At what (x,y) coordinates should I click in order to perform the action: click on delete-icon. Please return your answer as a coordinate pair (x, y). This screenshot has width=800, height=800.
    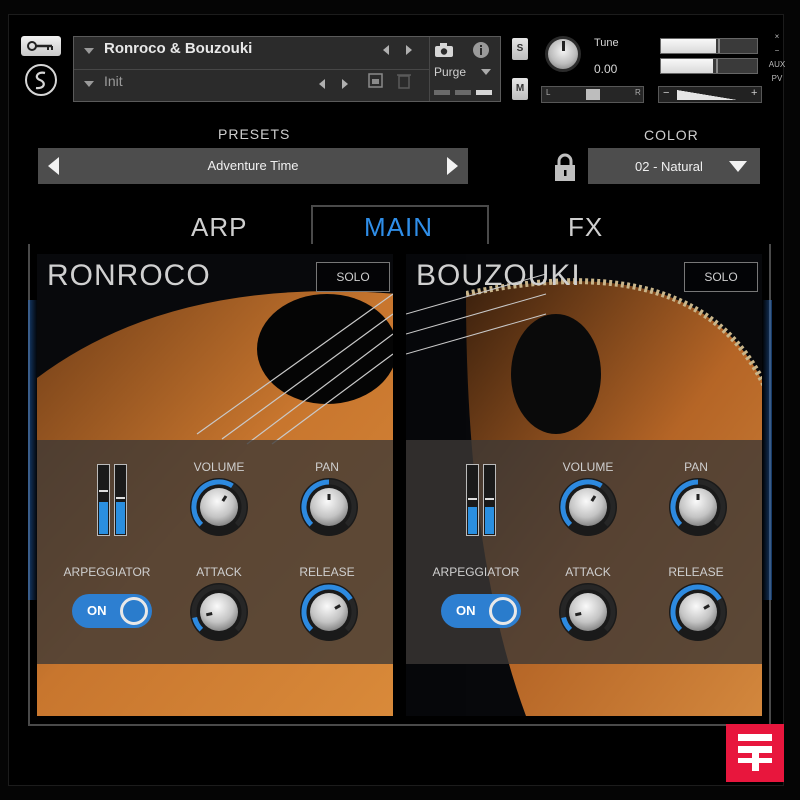
    Looking at the image, I should click on (404, 81).